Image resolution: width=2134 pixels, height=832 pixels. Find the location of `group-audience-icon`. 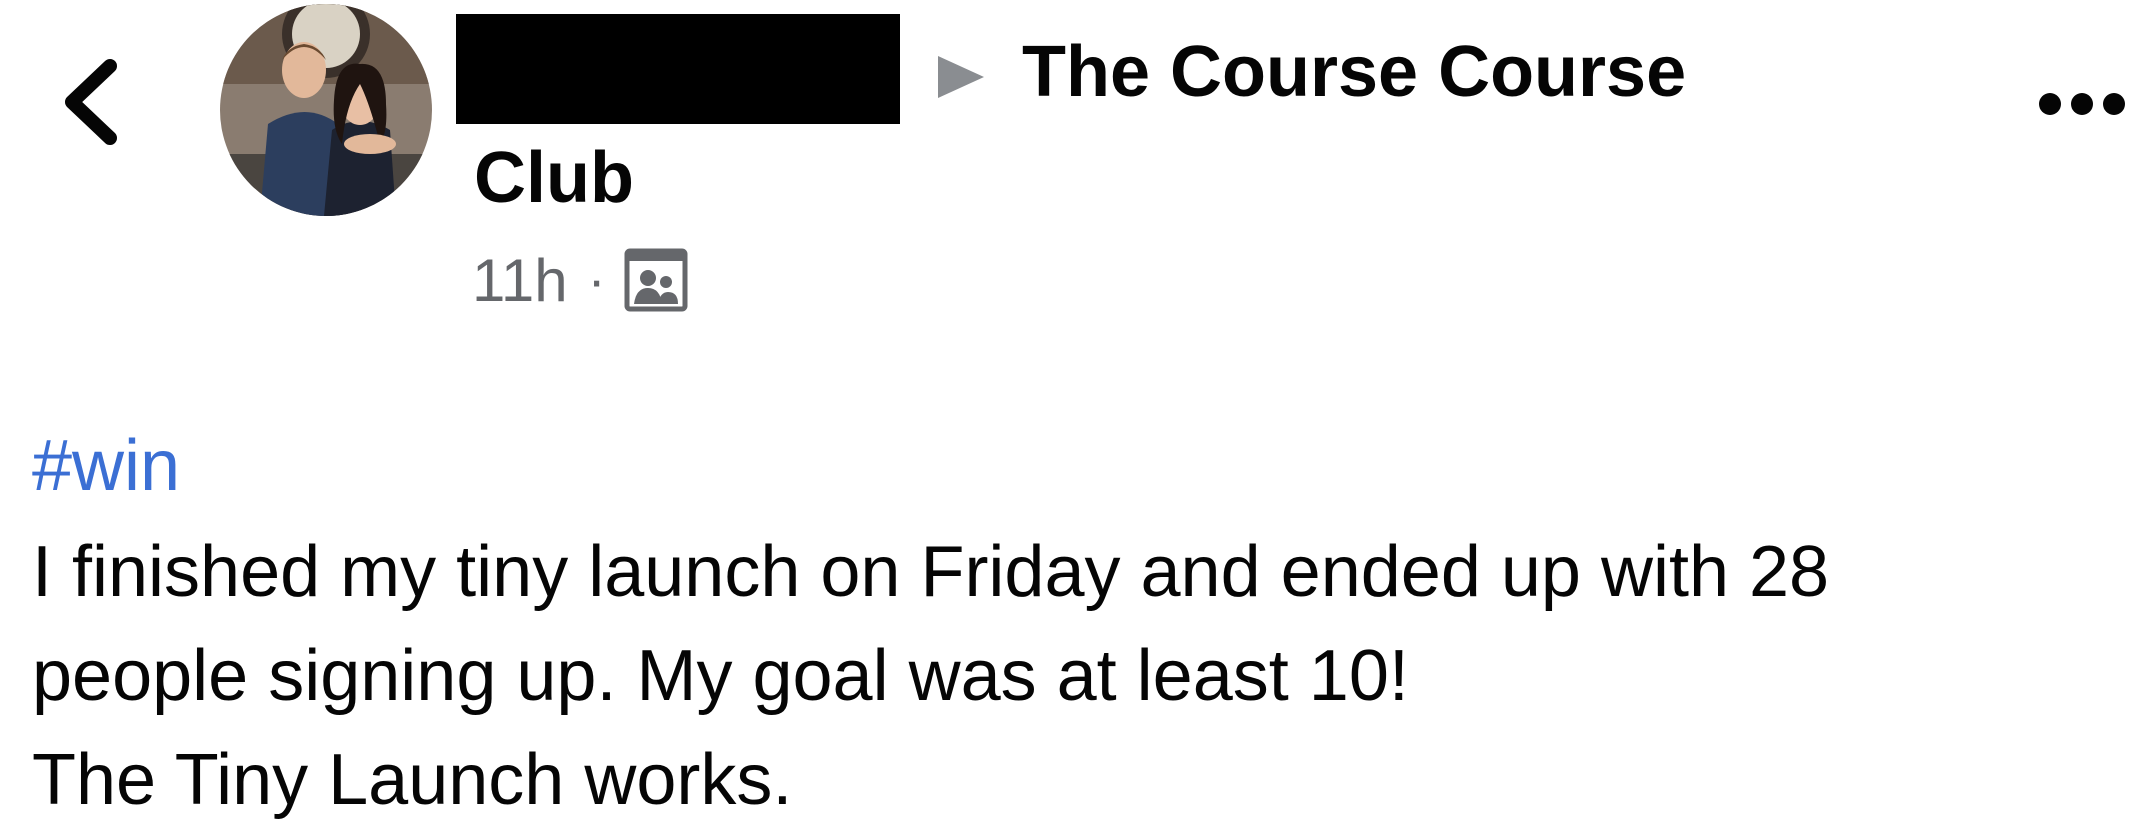

group-audience-icon is located at coordinates (656, 280).